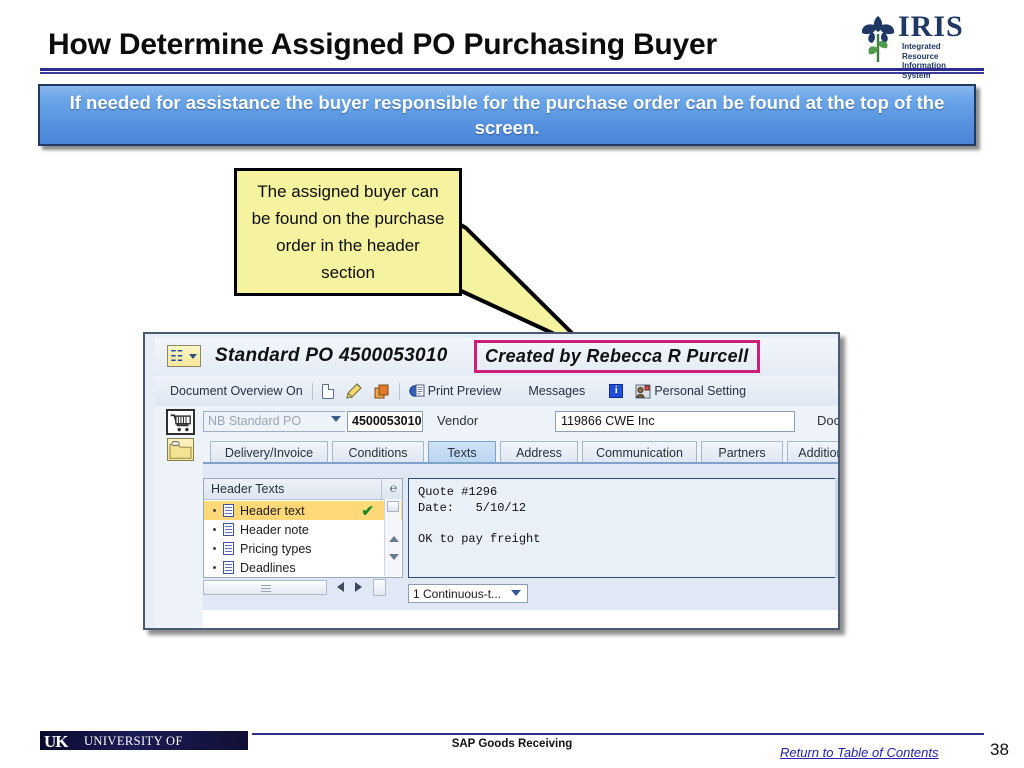 Image resolution: width=1024 pixels, height=768 pixels. Describe the element at coordinates (878, 39) in the screenshot. I see `iris-flower-icon` at that location.